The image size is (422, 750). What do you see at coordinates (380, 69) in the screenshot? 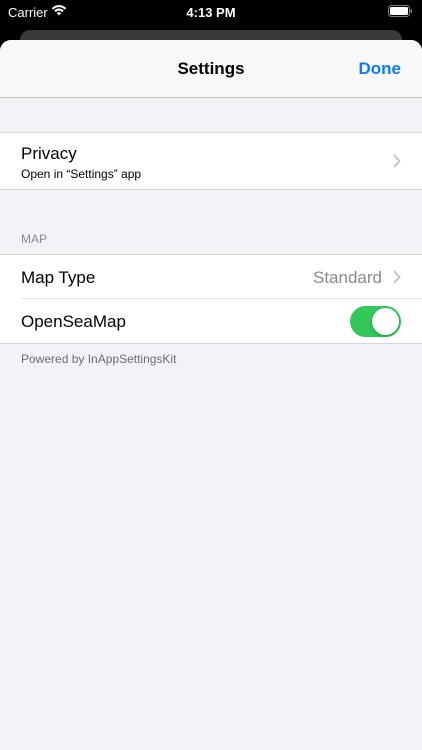
I see `done-button: Done` at bounding box center [380, 69].